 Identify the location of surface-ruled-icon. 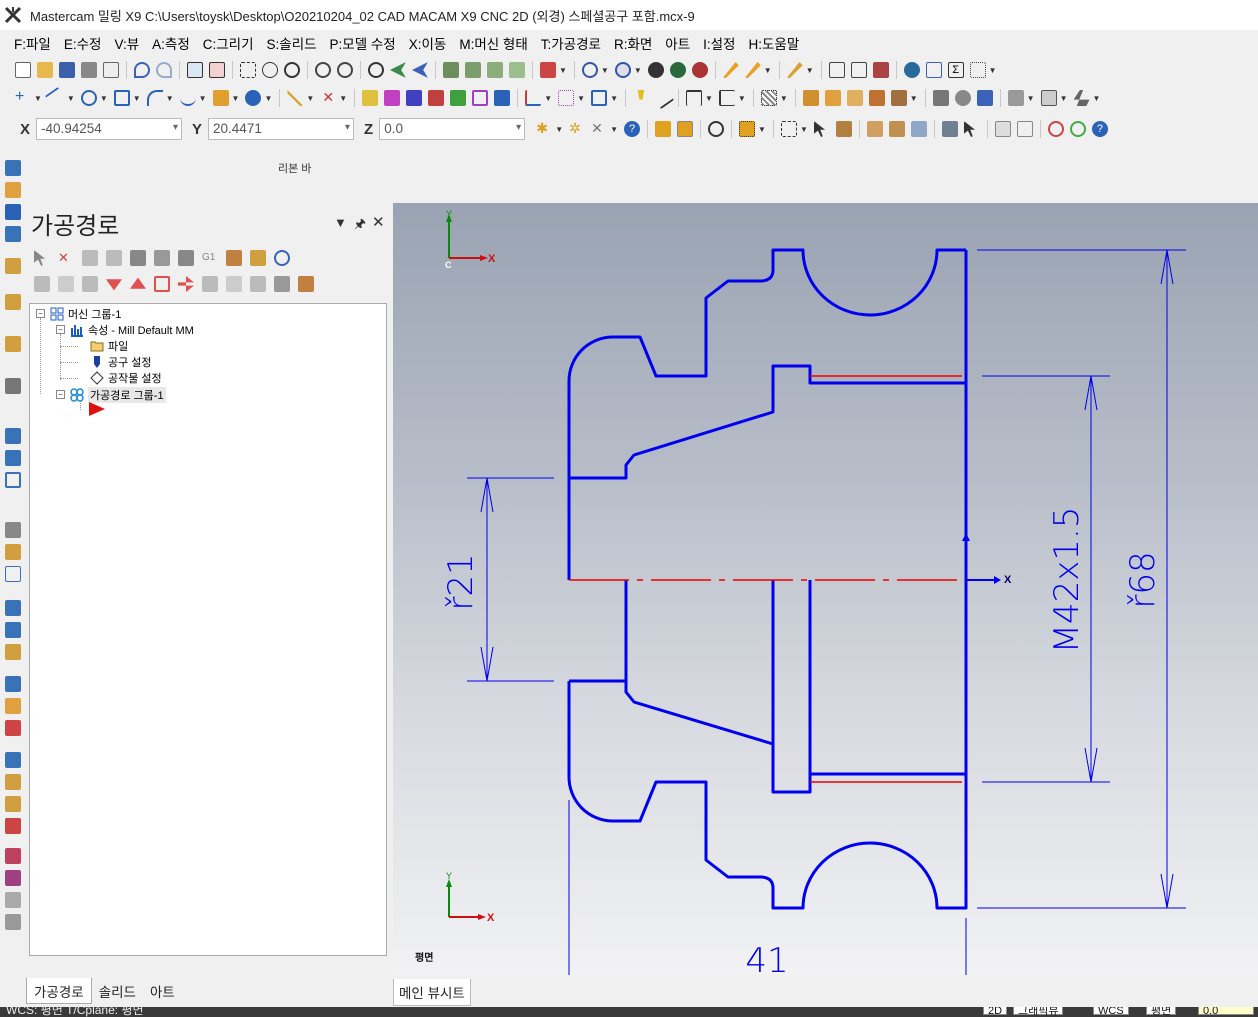
(810, 98).